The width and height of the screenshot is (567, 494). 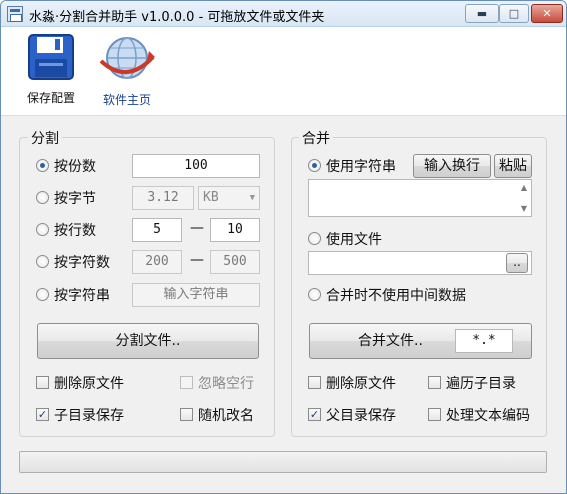 What do you see at coordinates (157, 262) in the screenshot?
I see `chars-from-input: 200` at bounding box center [157, 262].